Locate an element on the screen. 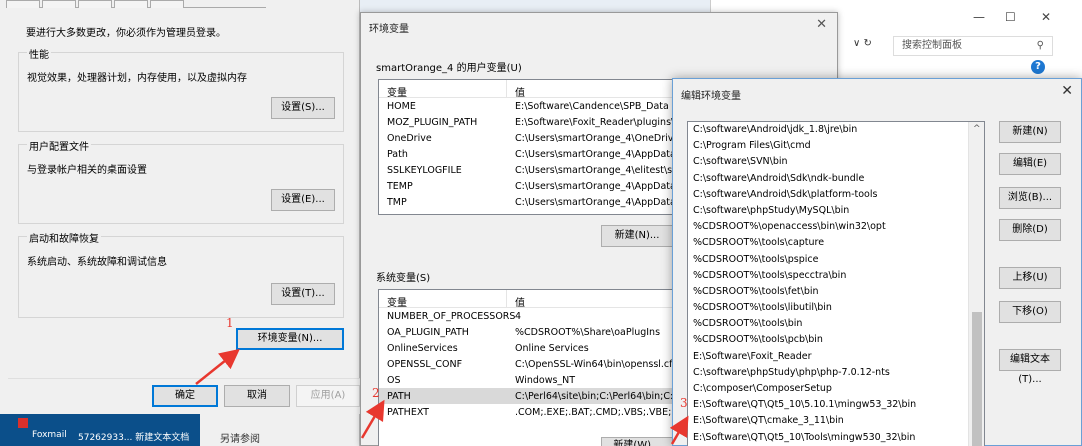 The height and width of the screenshot is (446, 1082). annotation-number-3: 3 is located at coordinates (684, 403).